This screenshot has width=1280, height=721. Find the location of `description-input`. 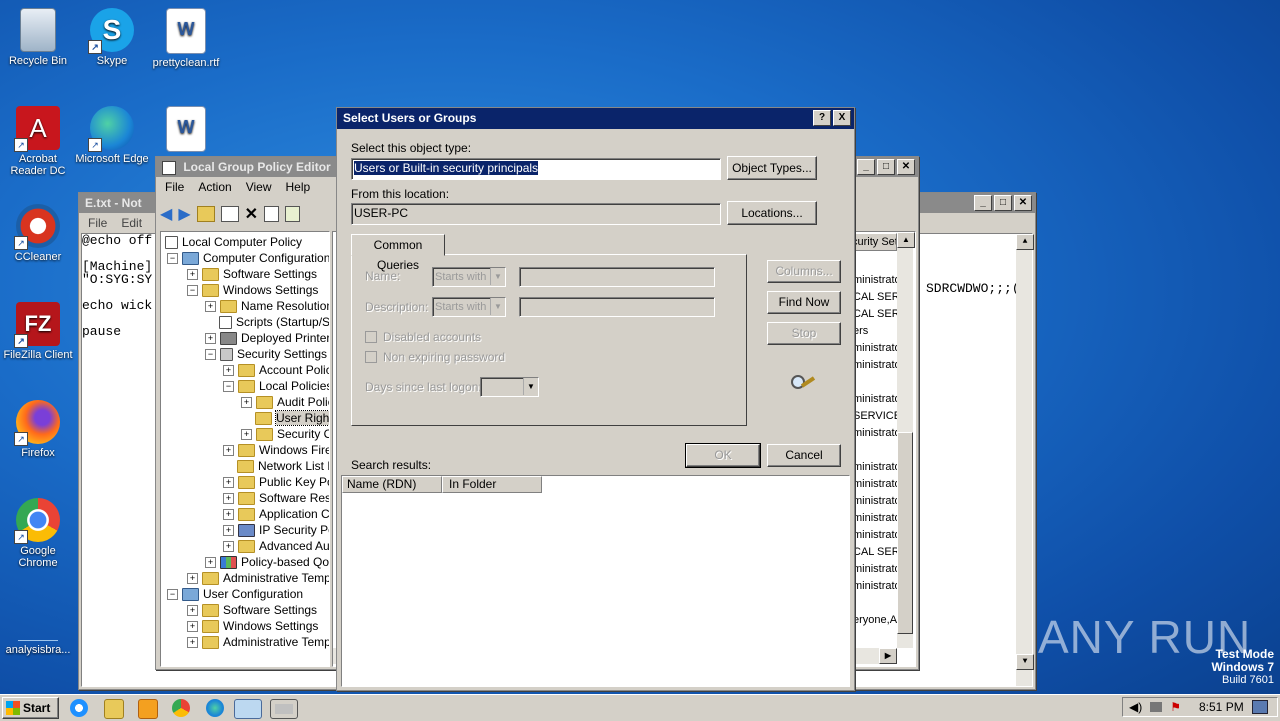

description-input is located at coordinates (617, 307).